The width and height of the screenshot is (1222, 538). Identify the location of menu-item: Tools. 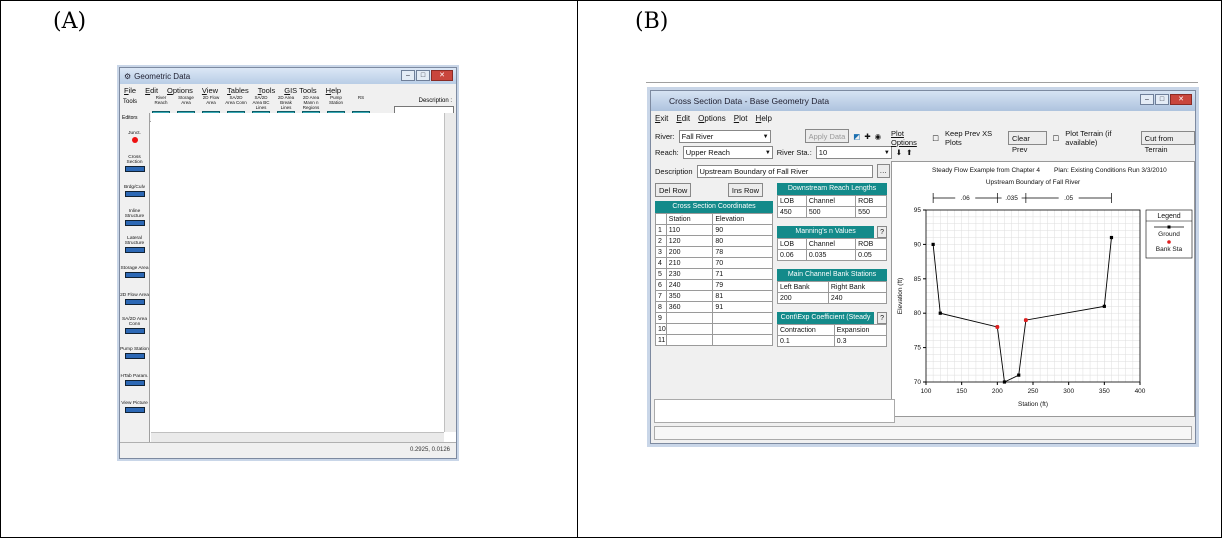
(267, 90).